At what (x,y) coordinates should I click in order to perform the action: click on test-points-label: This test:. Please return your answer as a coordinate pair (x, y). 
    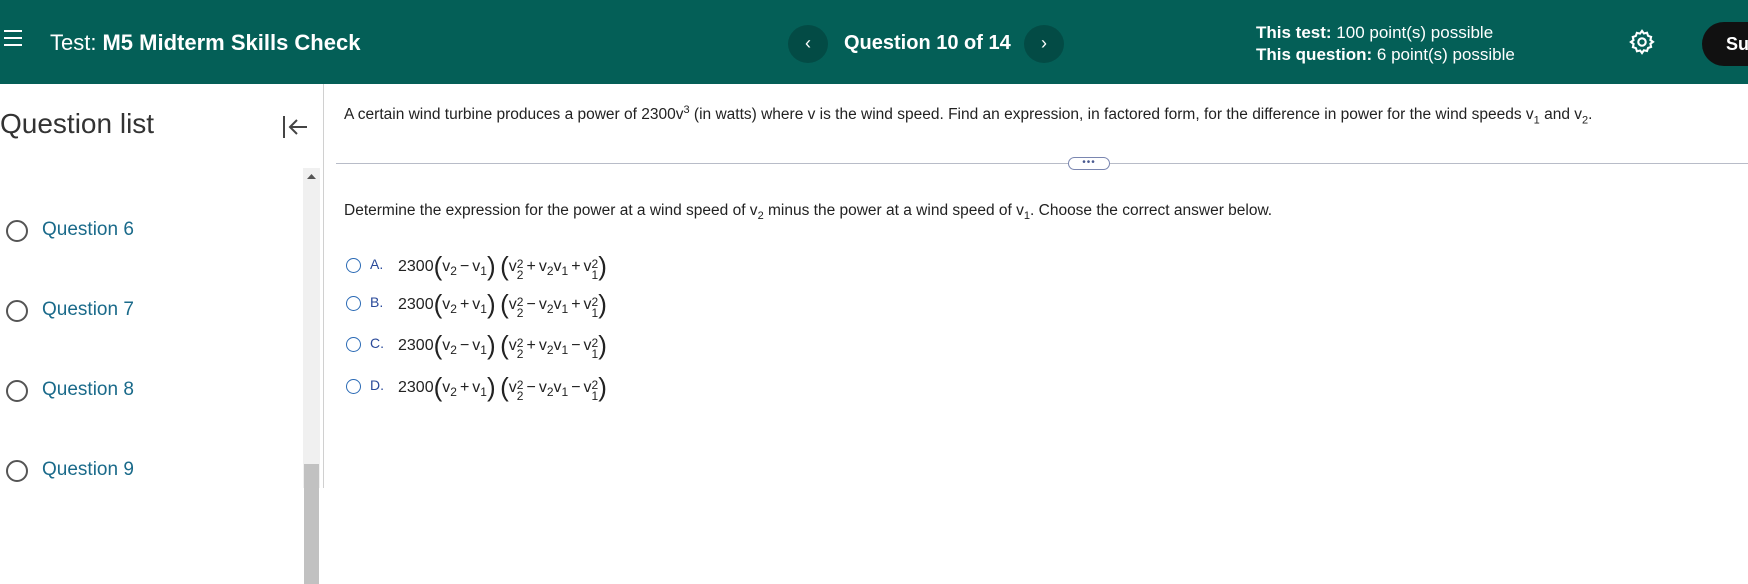
    Looking at the image, I should click on (1294, 32).